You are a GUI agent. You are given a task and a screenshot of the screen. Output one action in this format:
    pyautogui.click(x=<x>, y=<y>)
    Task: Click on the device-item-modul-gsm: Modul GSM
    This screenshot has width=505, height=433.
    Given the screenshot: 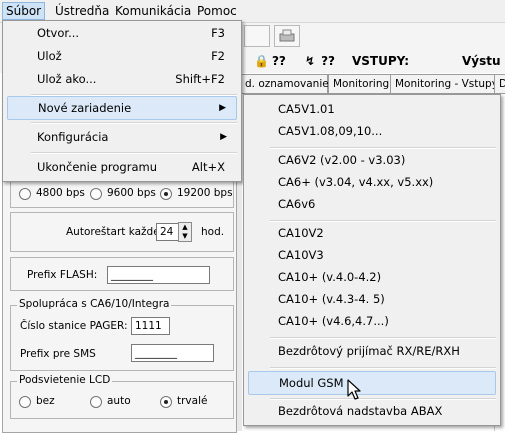 What is the action you would take?
    pyautogui.click(x=372, y=383)
    